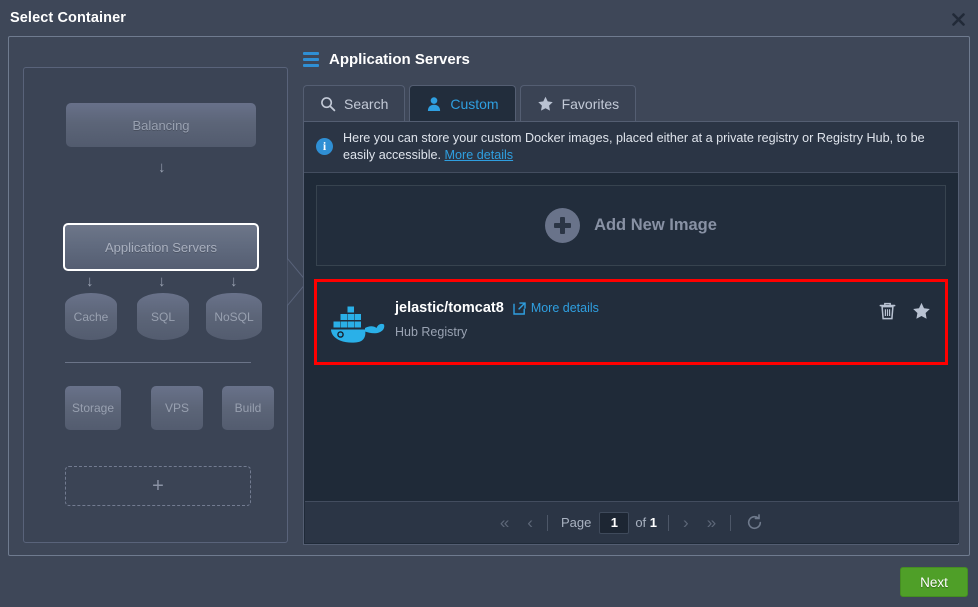 This screenshot has height=607, width=978. I want to click on custom-image-name: jelastic/tomcat8, so click(449, 308).